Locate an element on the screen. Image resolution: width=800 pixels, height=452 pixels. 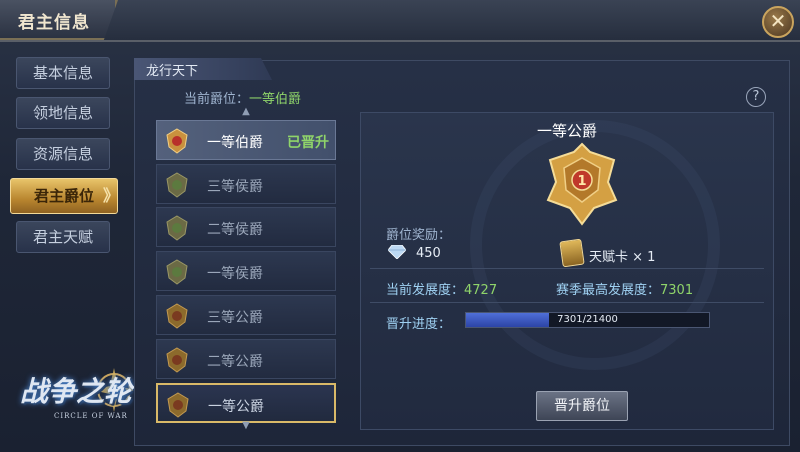
nav-item-label: 资源信息 is located at coordinates (62, 154).